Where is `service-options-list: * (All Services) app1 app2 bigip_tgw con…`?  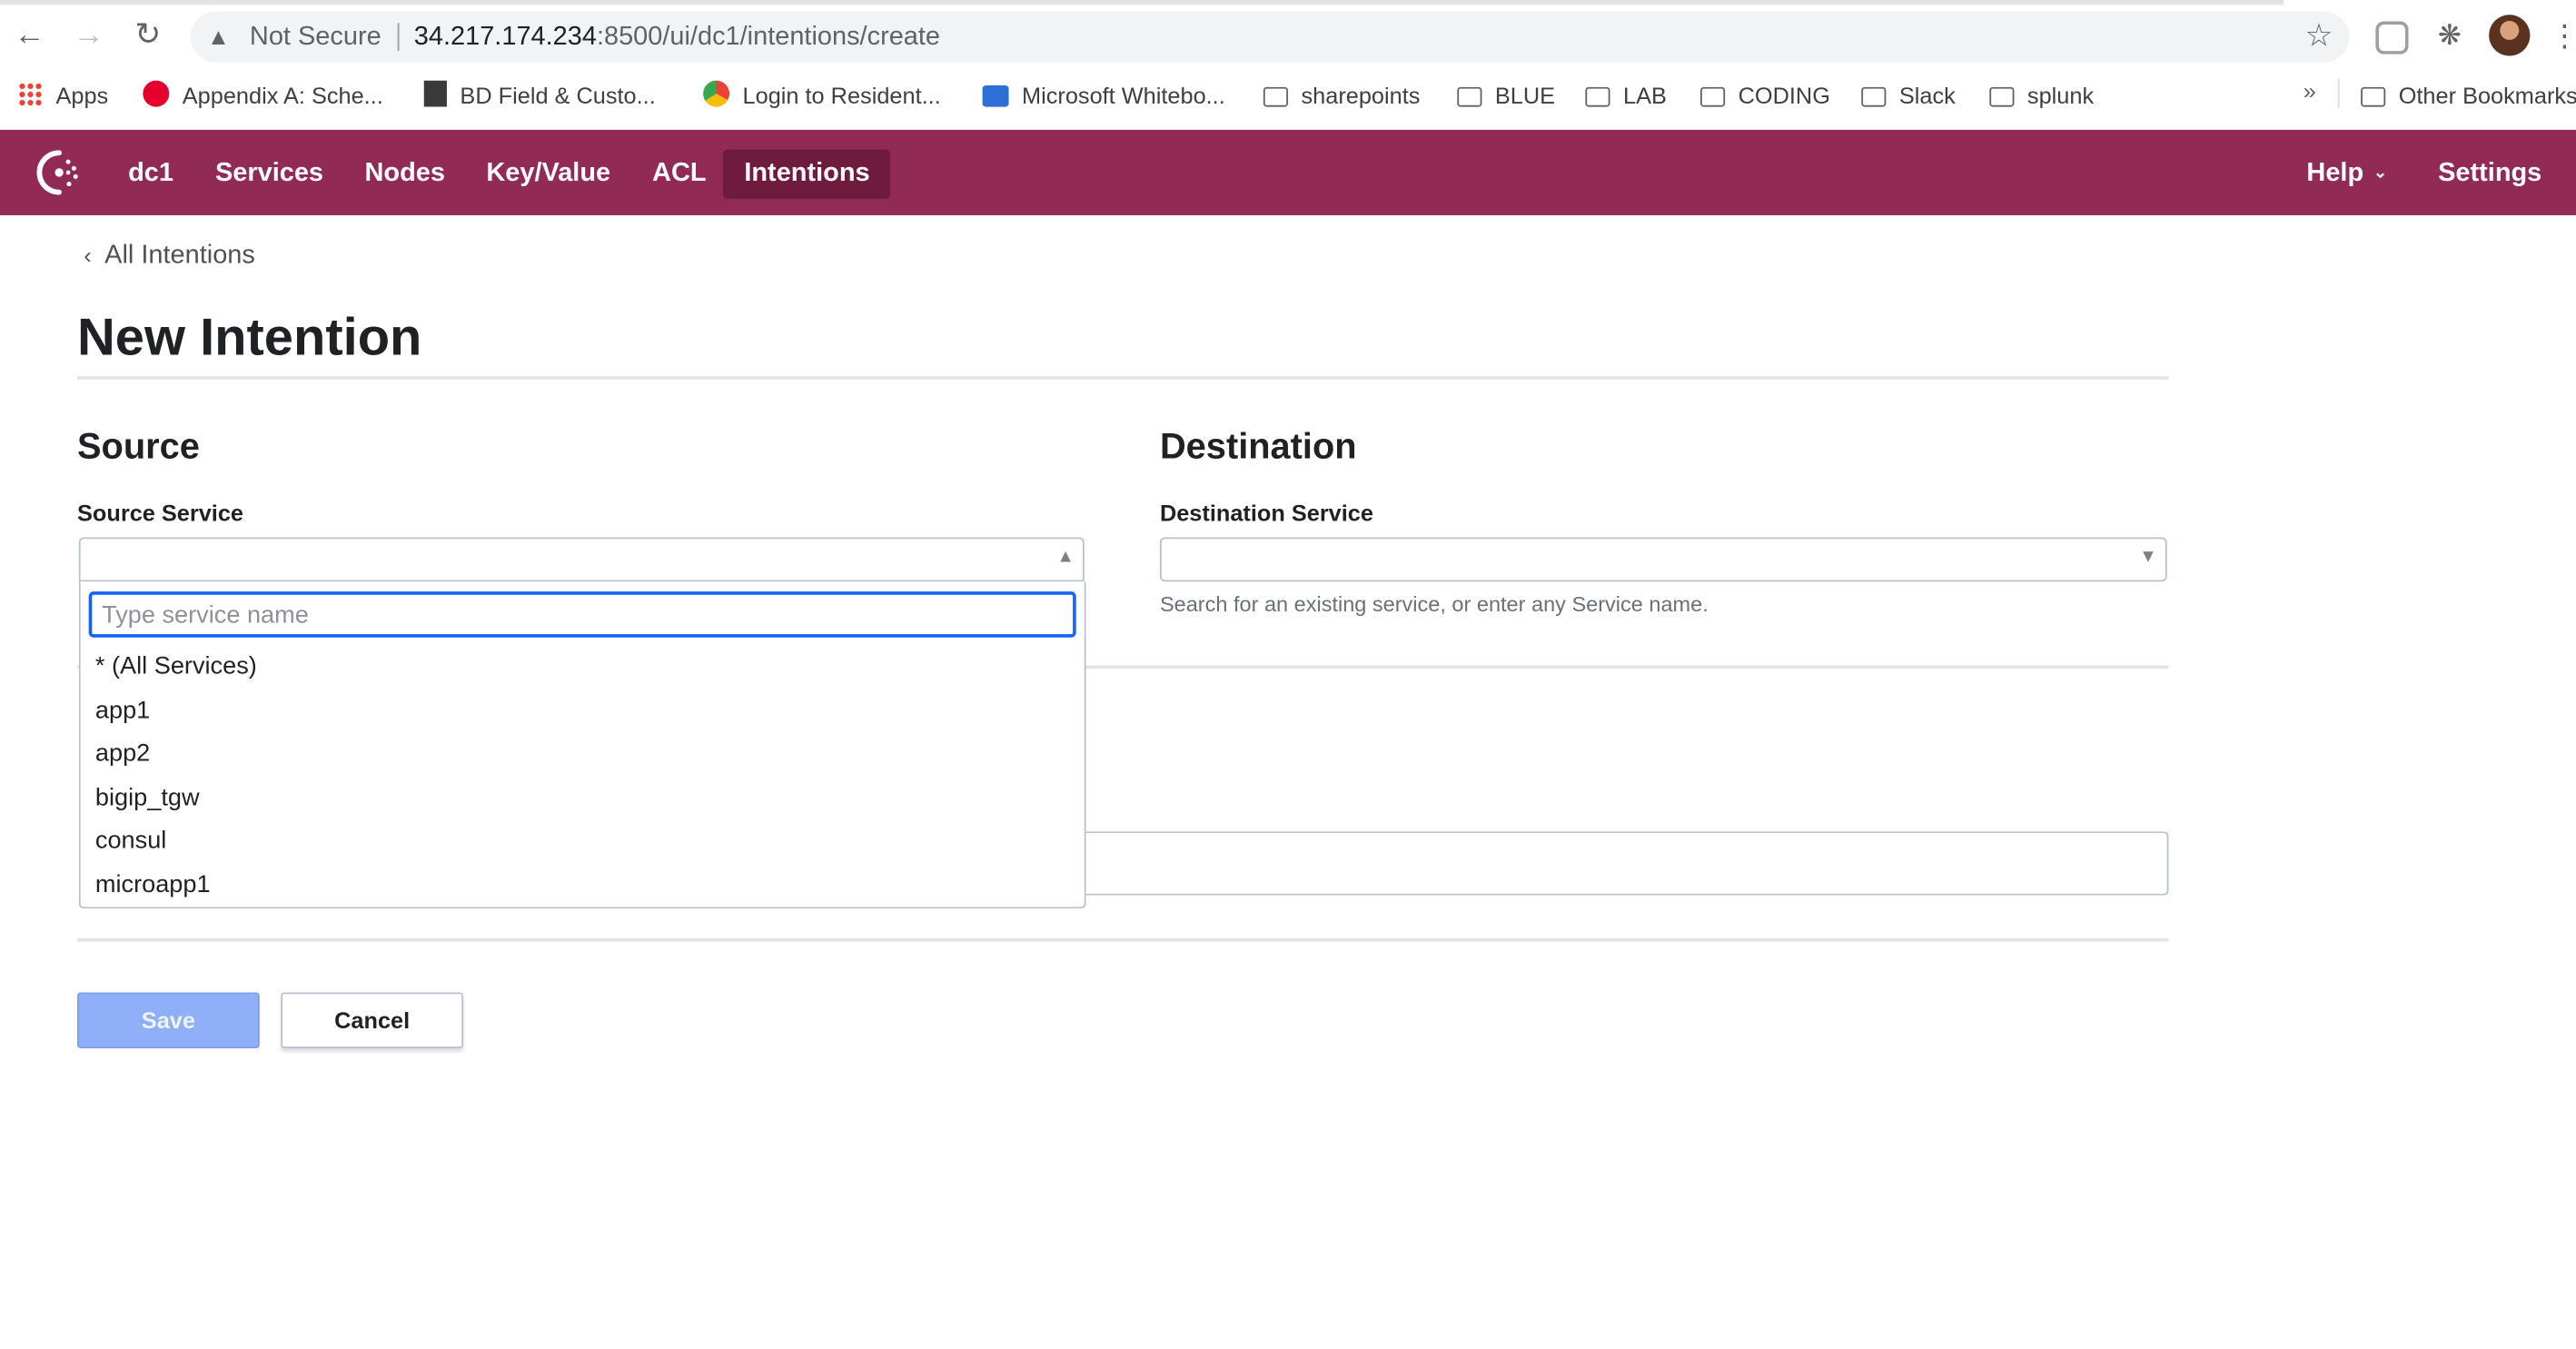 service-options-list: * (All Services) app1 app2 bigip_tgw con… is located at coordinates (583, 777).